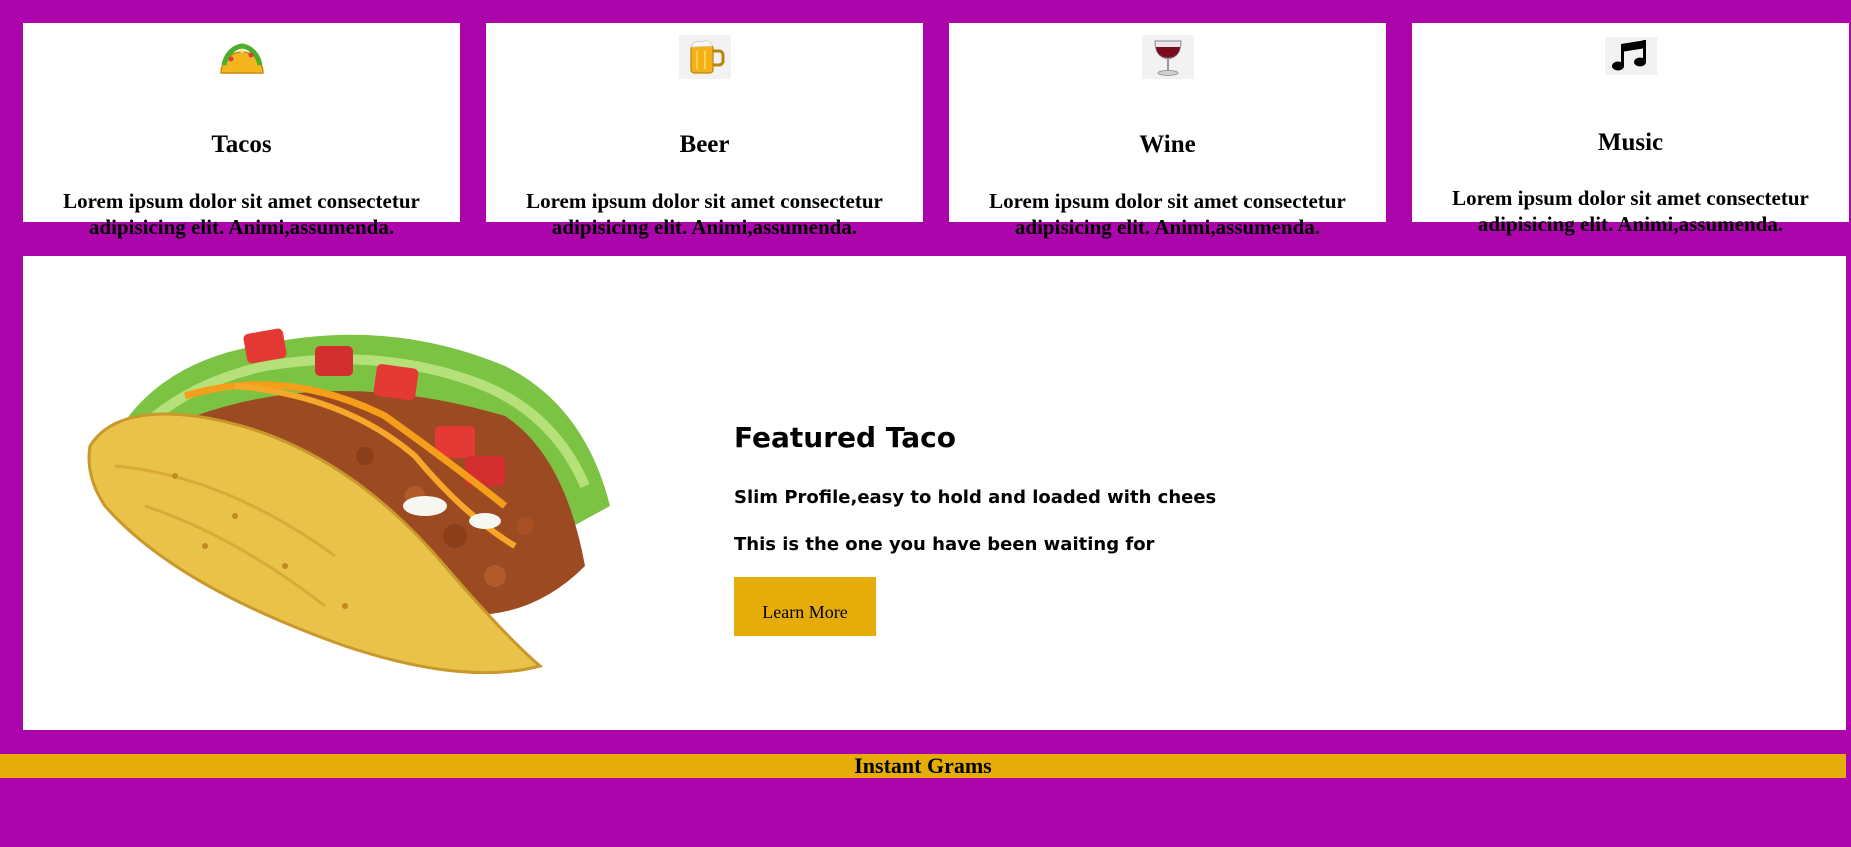 This screenshot has width=1851, height=847. What do you see at coordinates (1630, 56) in the screenshot?
I see `music-note-icon` at bounding box center [1630, 56].